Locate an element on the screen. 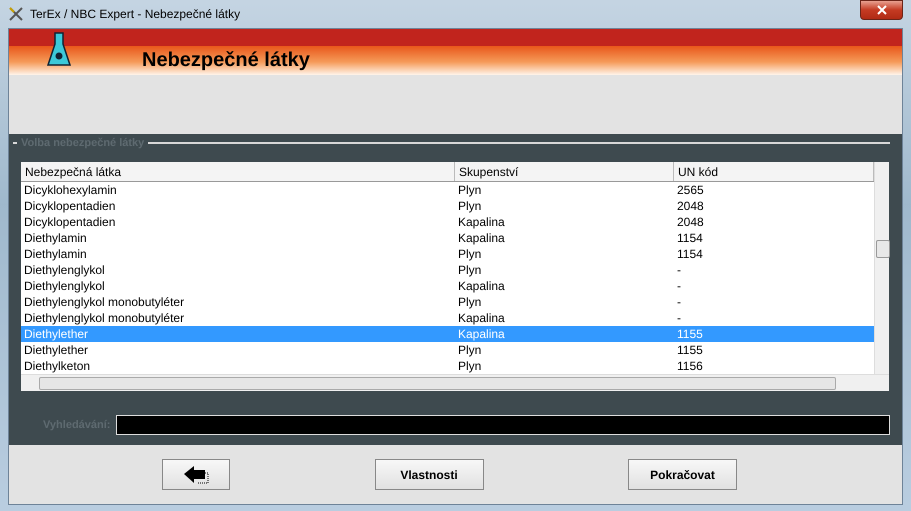 The width and height of the screenshot is (911, 511). column-header: Skupenství is located at coordinates (564, 171).